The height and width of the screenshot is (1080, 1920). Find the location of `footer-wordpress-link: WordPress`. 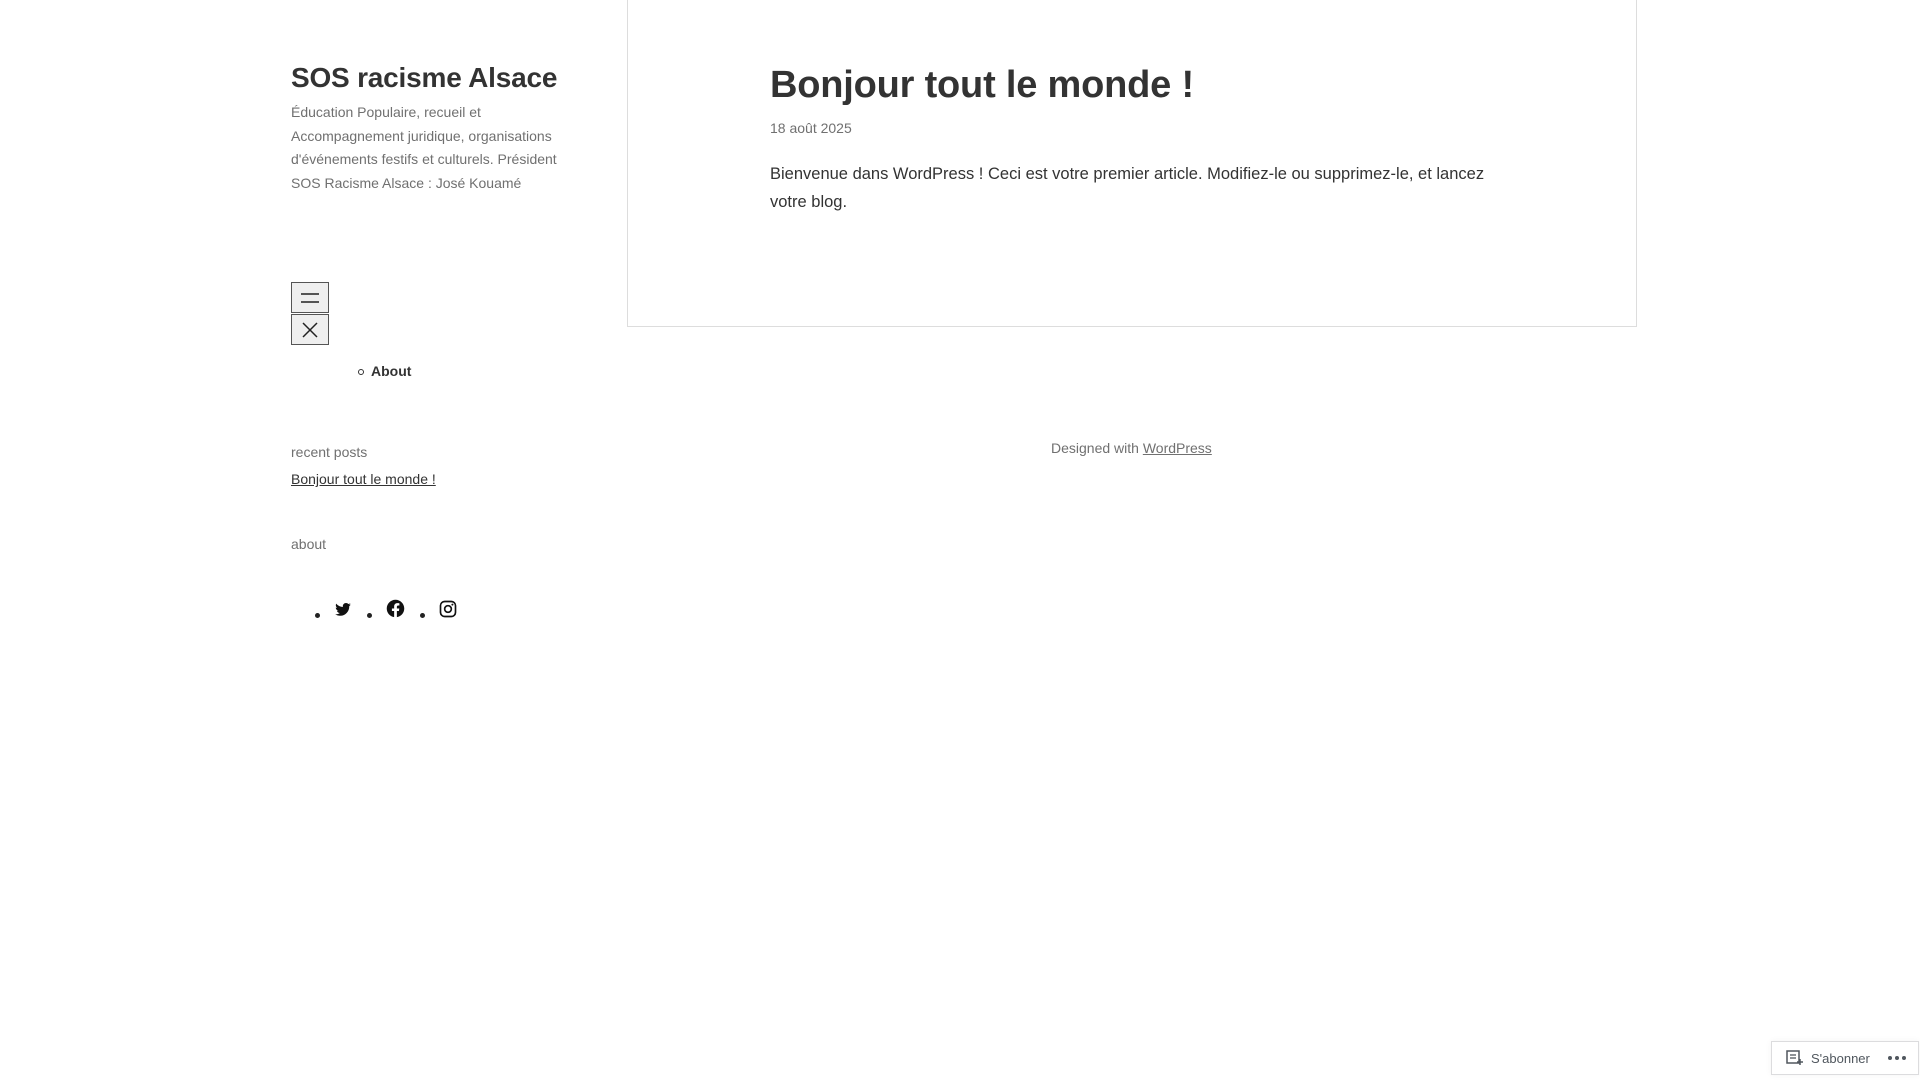

footer-wordpress-link: WordPress is located at coordinates (1177, 448).